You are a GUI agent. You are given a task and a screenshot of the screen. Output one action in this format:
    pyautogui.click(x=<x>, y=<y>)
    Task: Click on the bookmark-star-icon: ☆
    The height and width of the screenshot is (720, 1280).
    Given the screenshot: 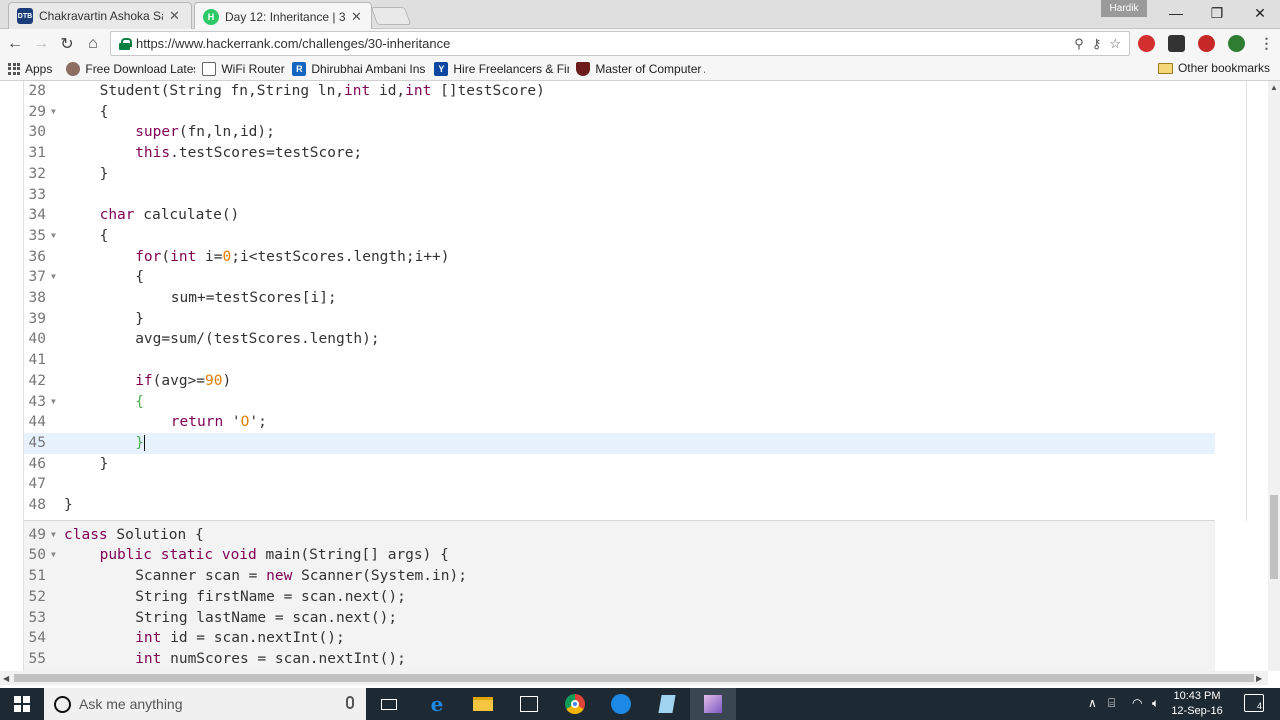 What is the action you would take?
    pyautogui.click(x=1115, y=44)
    